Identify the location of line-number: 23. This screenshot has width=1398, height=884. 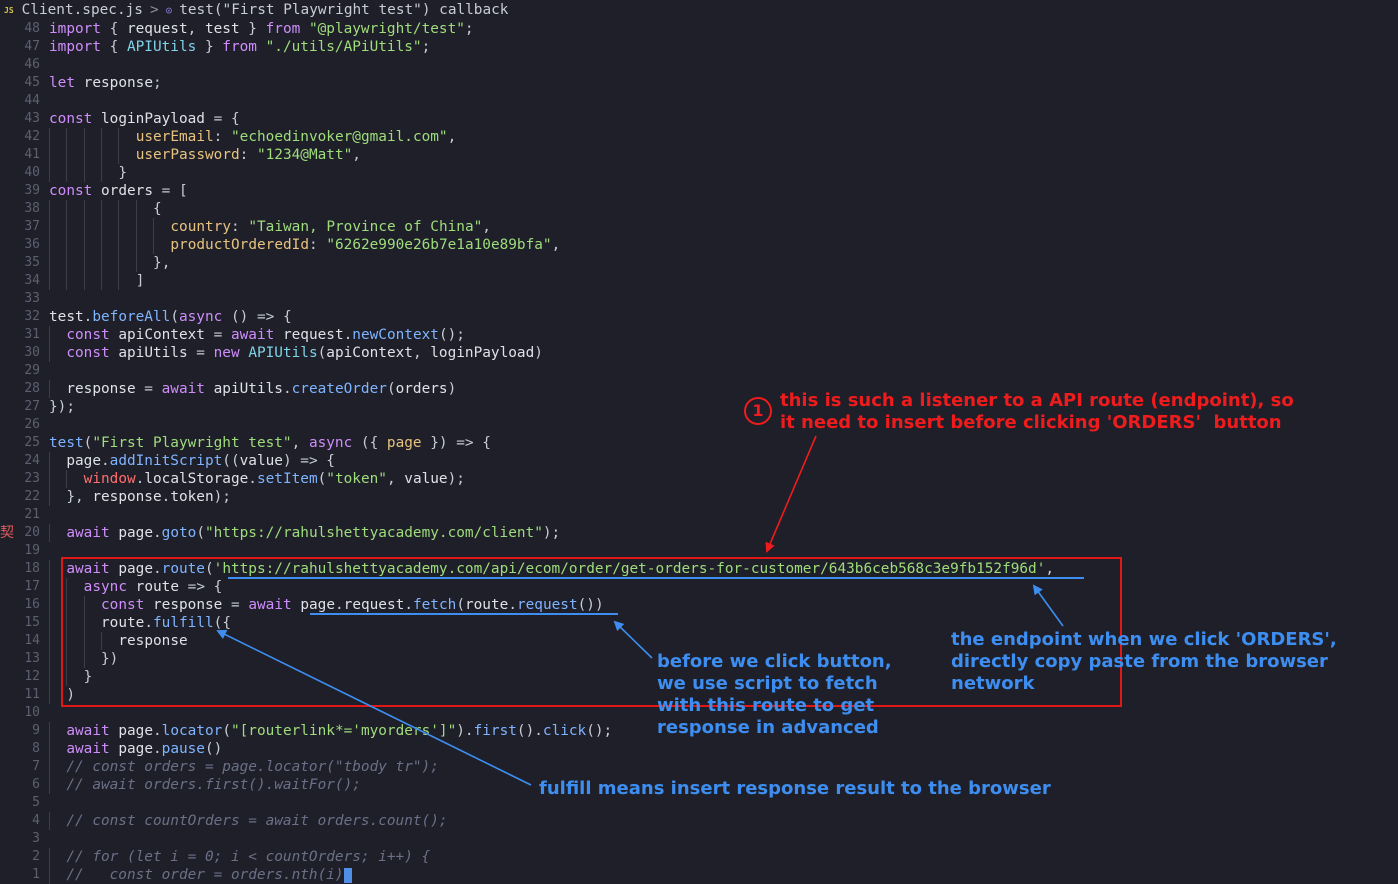
(32, 478).